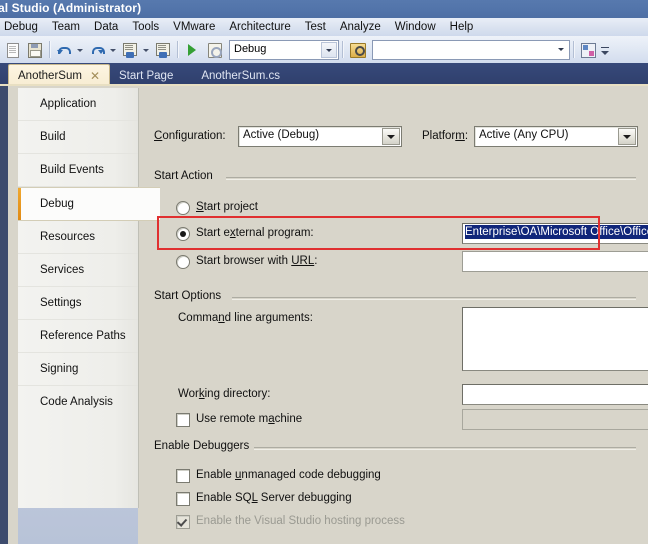 Image resolution: width=648 pixels, height=544 pixels. I want to click on solution-configuration-combo: Debug, so click(284, 49).